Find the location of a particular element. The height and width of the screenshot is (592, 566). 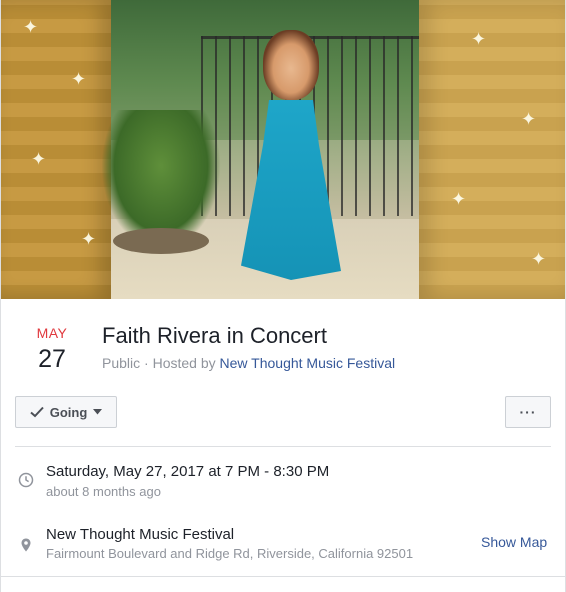

map-pin-icon is located at coordinates (26, 545).